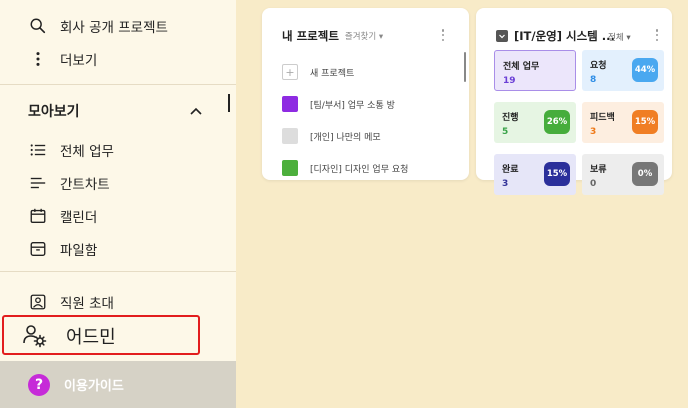  I want to click on project-item: [개인] 나만의 메모, so click(372, 136).